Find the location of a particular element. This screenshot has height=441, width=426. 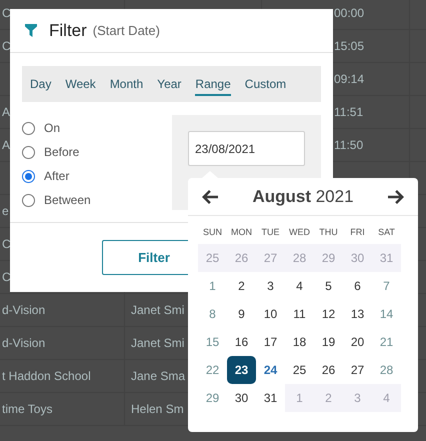

day-cell: 7 is located at coordinates (386, 286).